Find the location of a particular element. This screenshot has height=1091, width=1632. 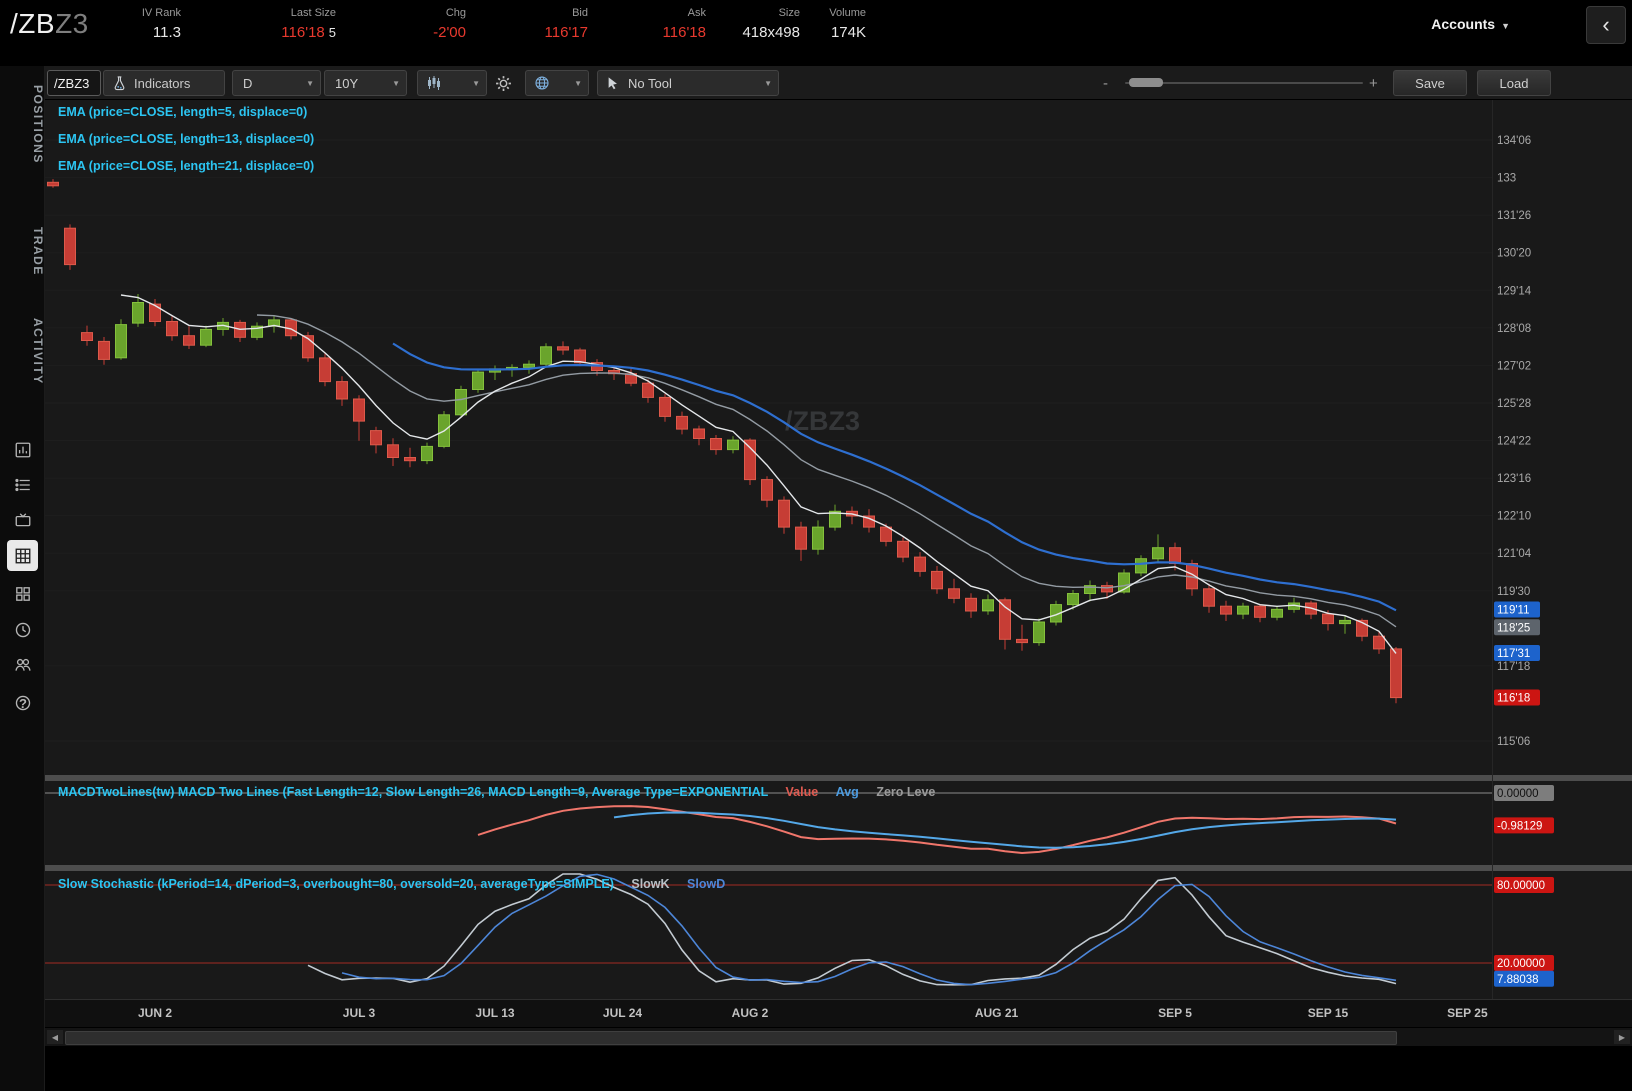

price-bubble: 119'11 is located at coordinates (1517, 609).